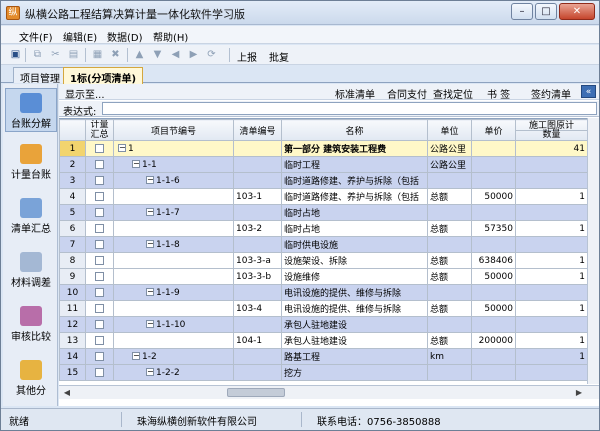 The image size is (600, 431). Describe the element at coordinates (354, 164) in the screenshot. I see `name-cell: 临时工程` at that location.